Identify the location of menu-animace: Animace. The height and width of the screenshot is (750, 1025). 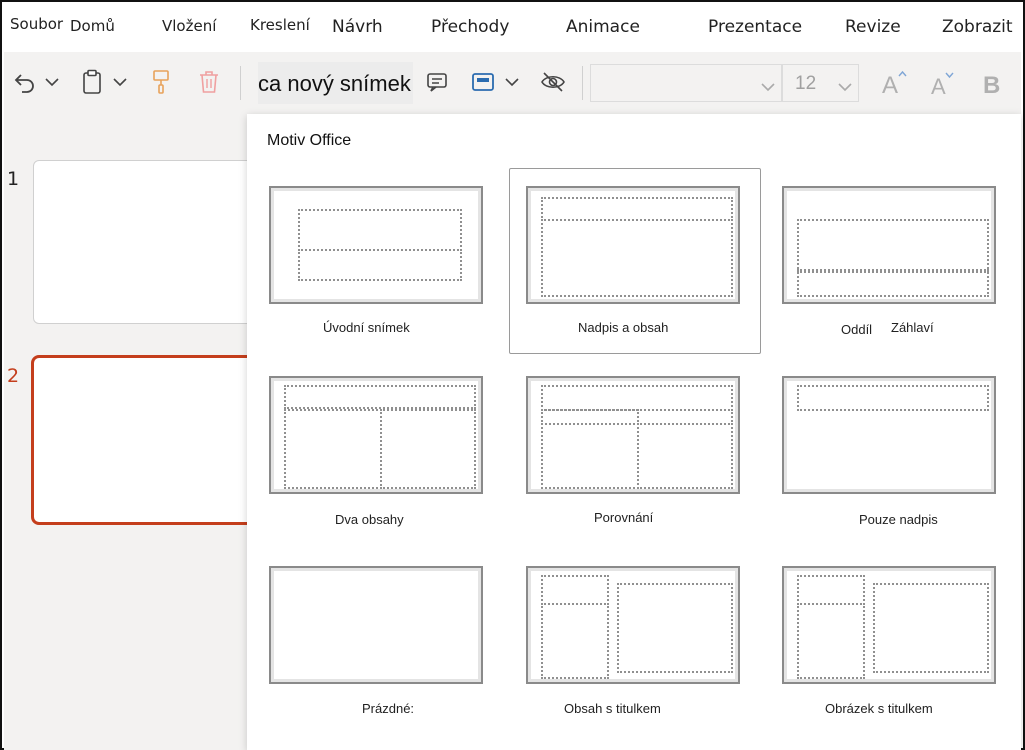
(603, 27).